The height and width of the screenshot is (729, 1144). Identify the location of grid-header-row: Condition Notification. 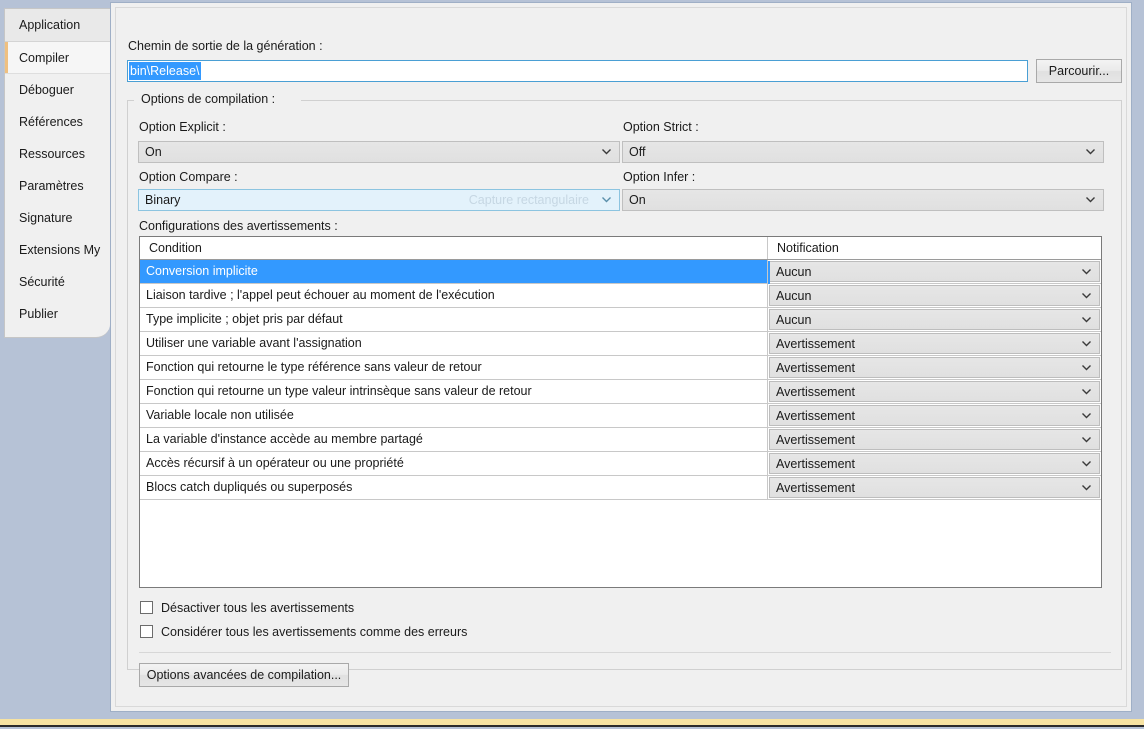
(620, 248).